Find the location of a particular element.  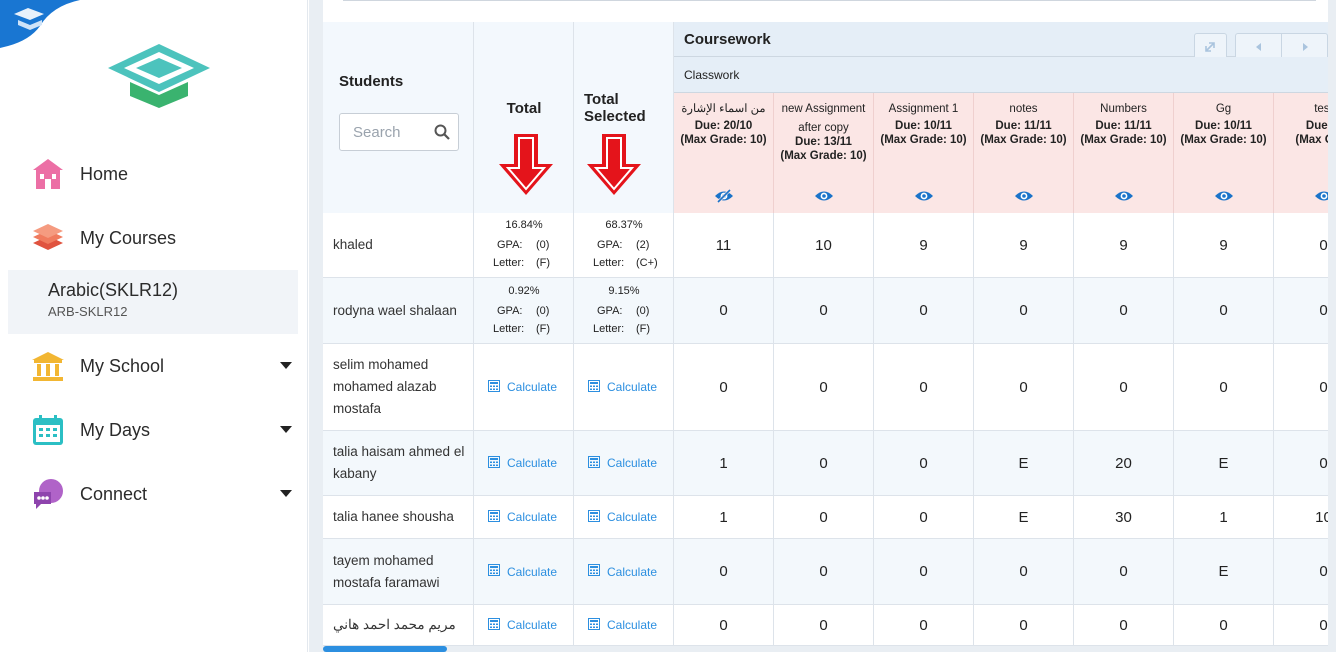

course-arabic: Arabic(SKLR12) ARB-SKLR12 is located at coordinates (153, 302).